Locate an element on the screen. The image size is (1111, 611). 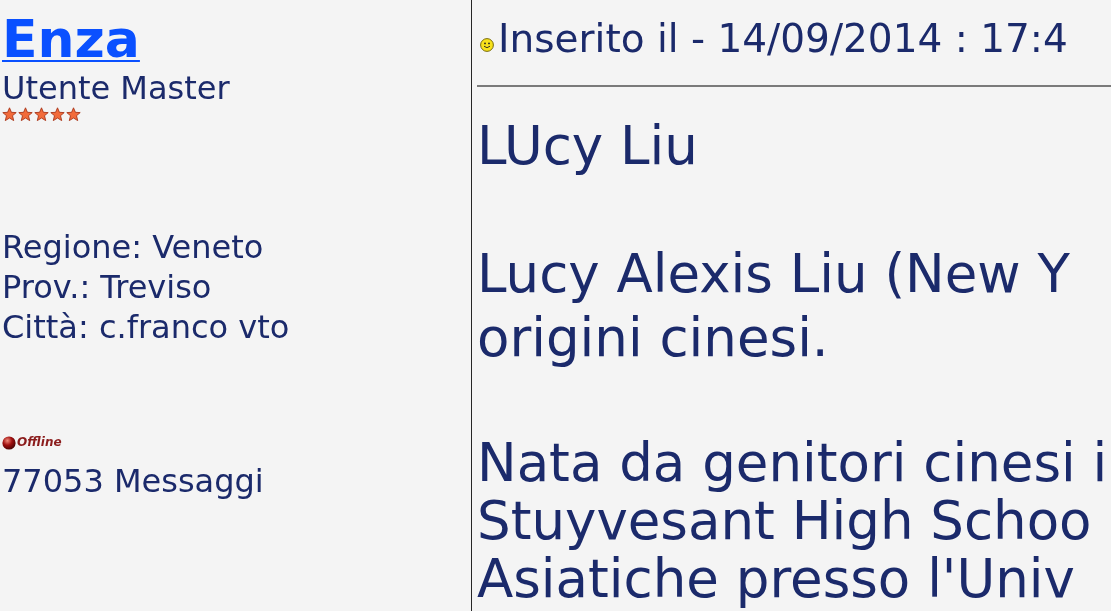
author-name-link: Enza is located at coordinates (71, 39).